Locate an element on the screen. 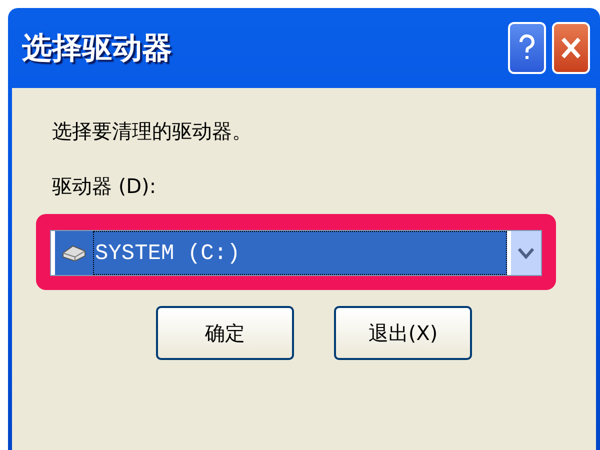 The height and width of the screenshot is (450, 600). close-button is located at coordinates (571, 48).